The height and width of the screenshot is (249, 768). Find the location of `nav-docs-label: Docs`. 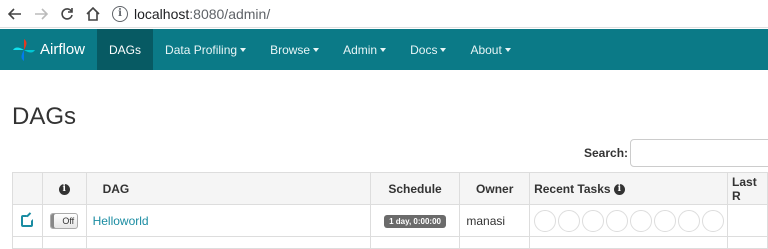

nav-docs-label: Docs is located at coordinates (424, 49).